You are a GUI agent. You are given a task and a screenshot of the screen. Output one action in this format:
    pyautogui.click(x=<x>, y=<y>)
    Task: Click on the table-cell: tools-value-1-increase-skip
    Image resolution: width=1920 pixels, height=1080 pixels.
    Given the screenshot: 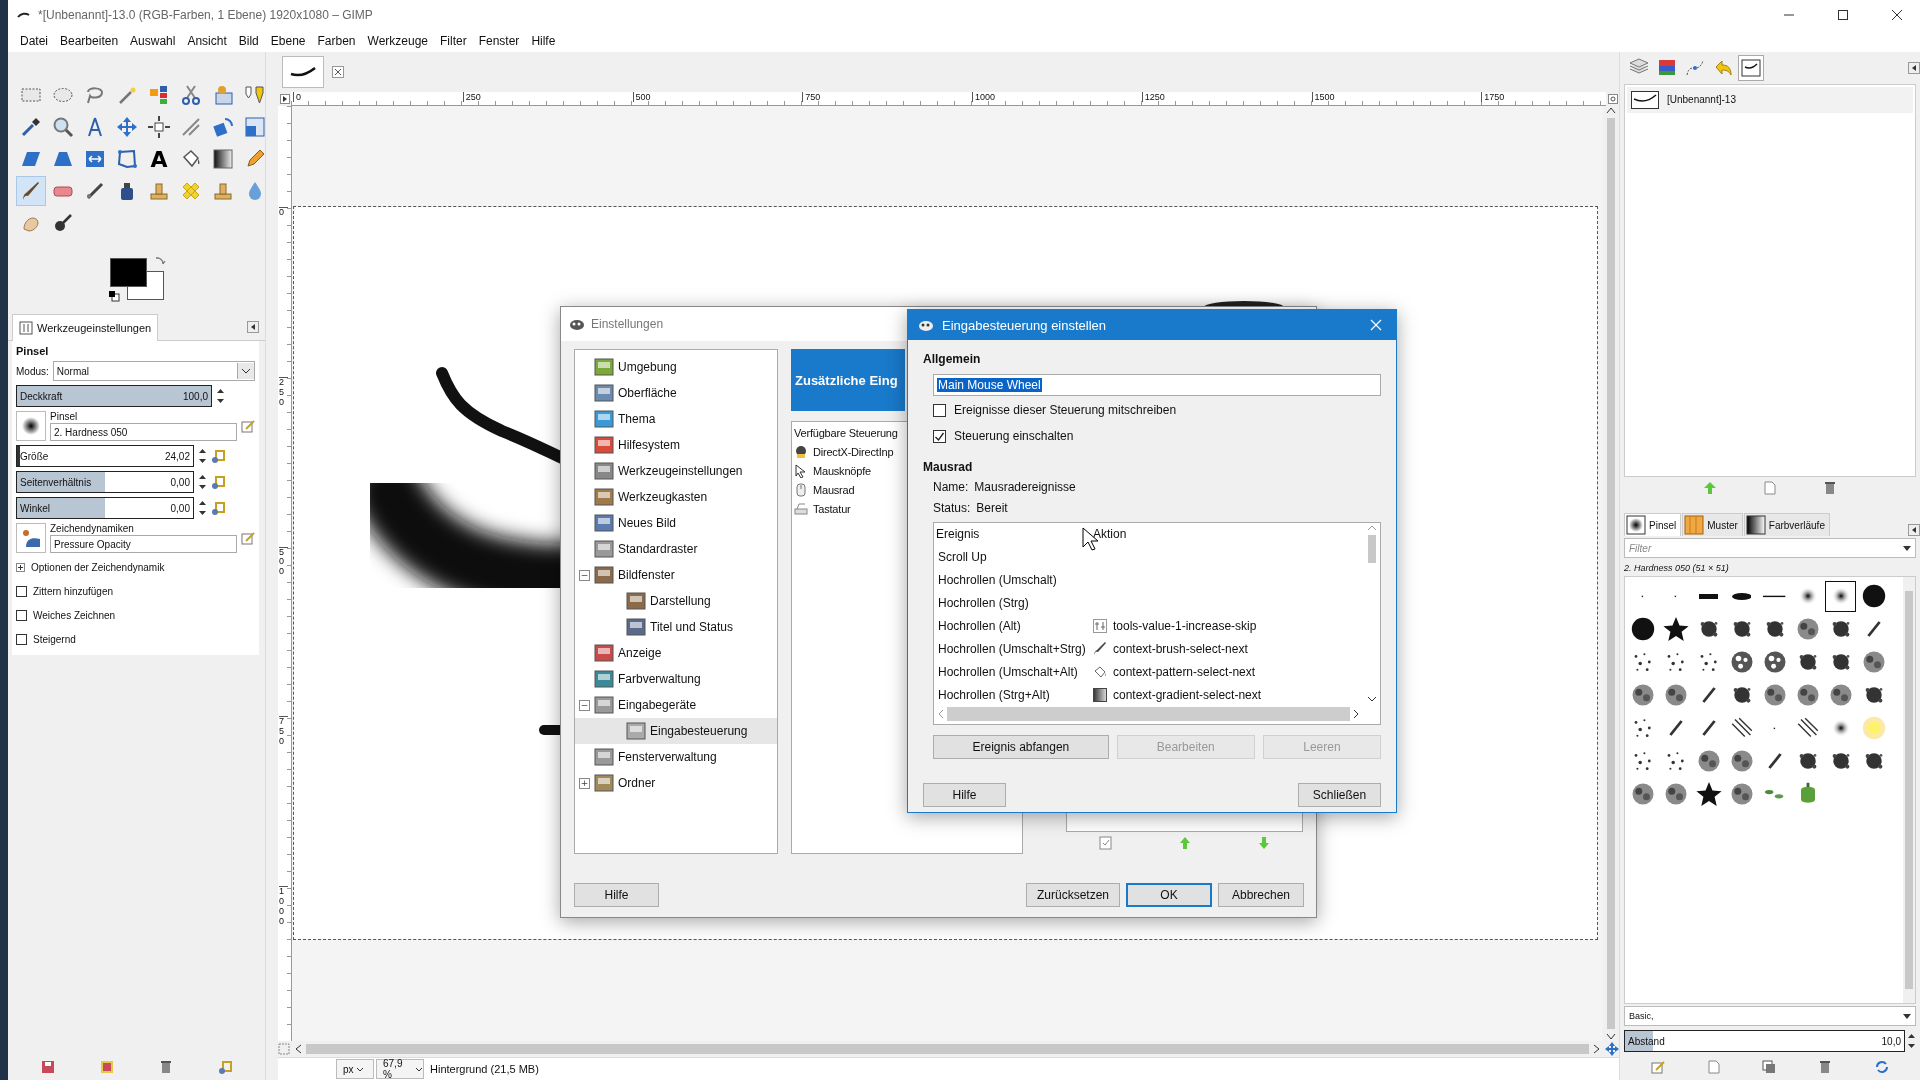 What is the action you would take?
    pyautogui.click(x=1185, y=625)
    